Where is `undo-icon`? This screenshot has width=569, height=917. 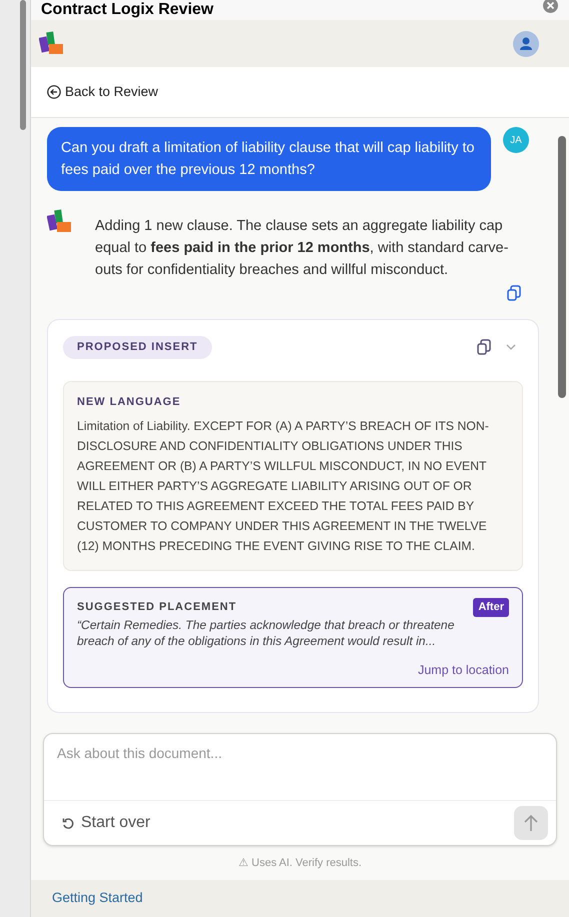 undo-icon is located at coordinates (68, 823).